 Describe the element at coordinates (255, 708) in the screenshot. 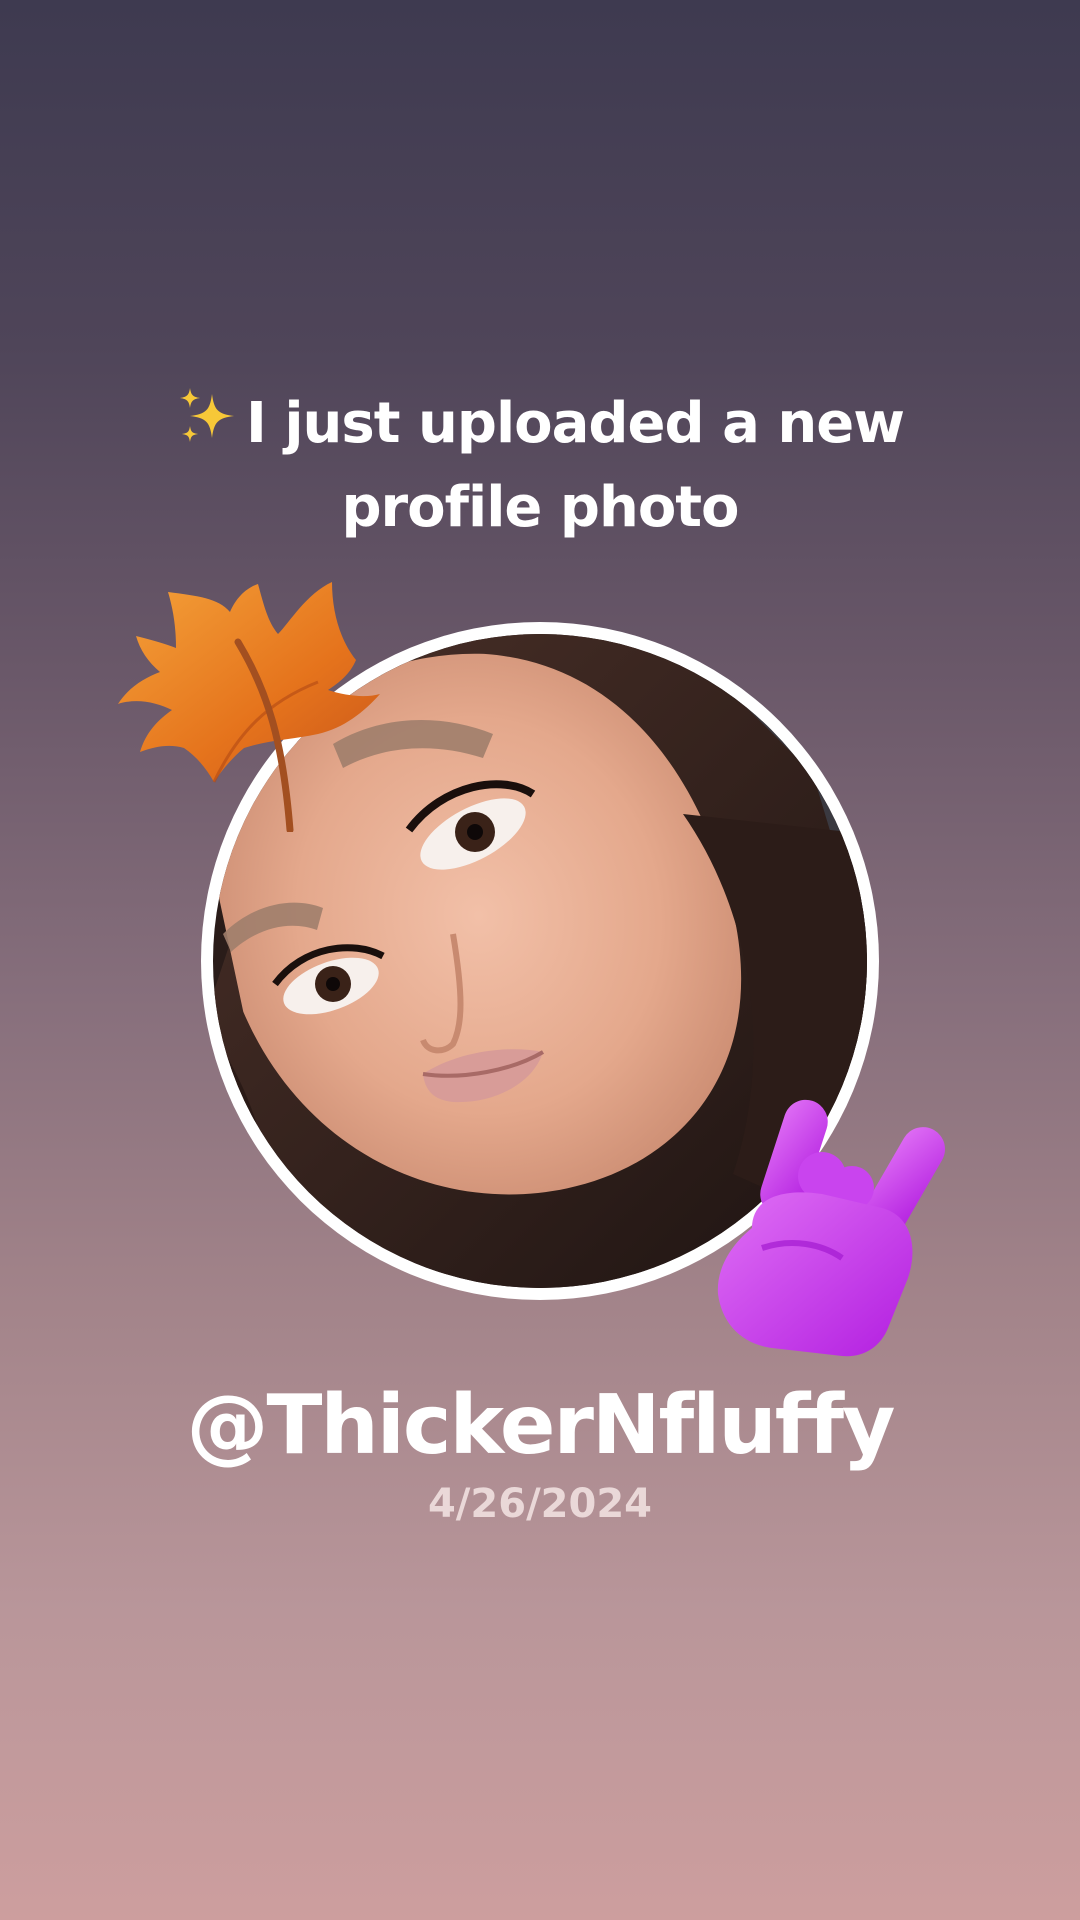

I see `maple-leaf-icon` at that location.